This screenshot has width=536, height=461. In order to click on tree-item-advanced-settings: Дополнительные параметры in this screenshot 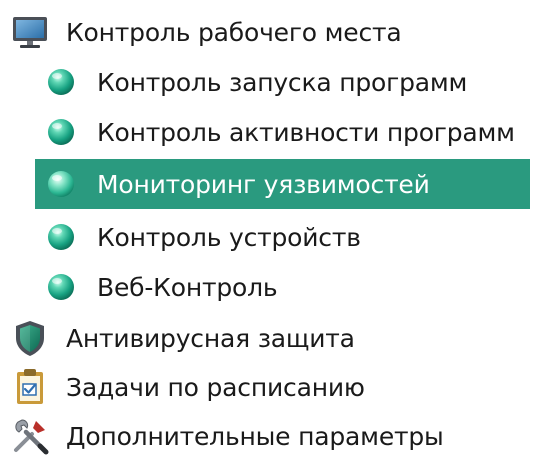, I will do `click(268, 436)`.